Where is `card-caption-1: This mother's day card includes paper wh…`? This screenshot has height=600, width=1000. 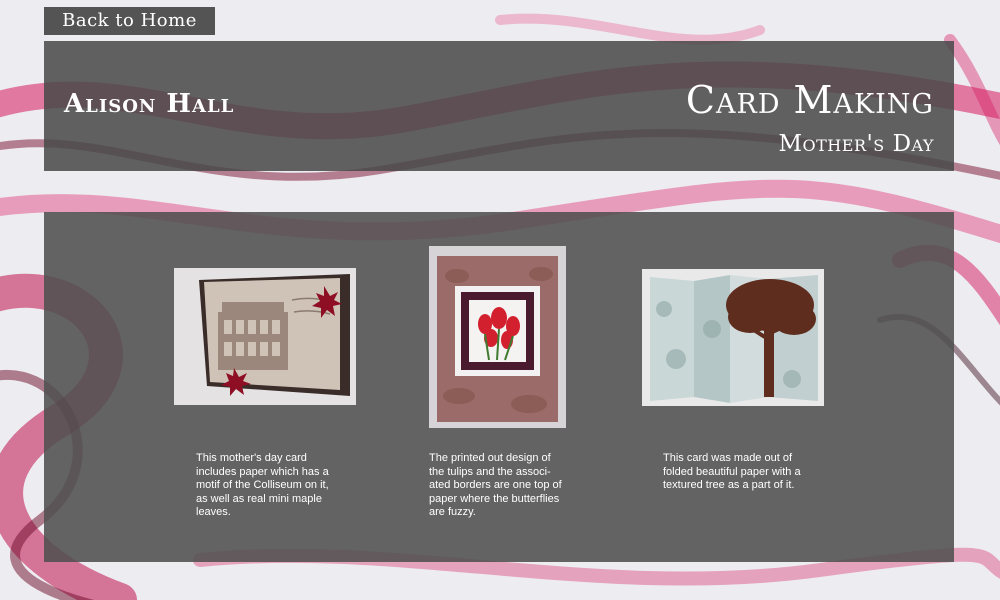
card-caption-1: This mother's day card includes paper wh… is located at coordinates (262, 485).